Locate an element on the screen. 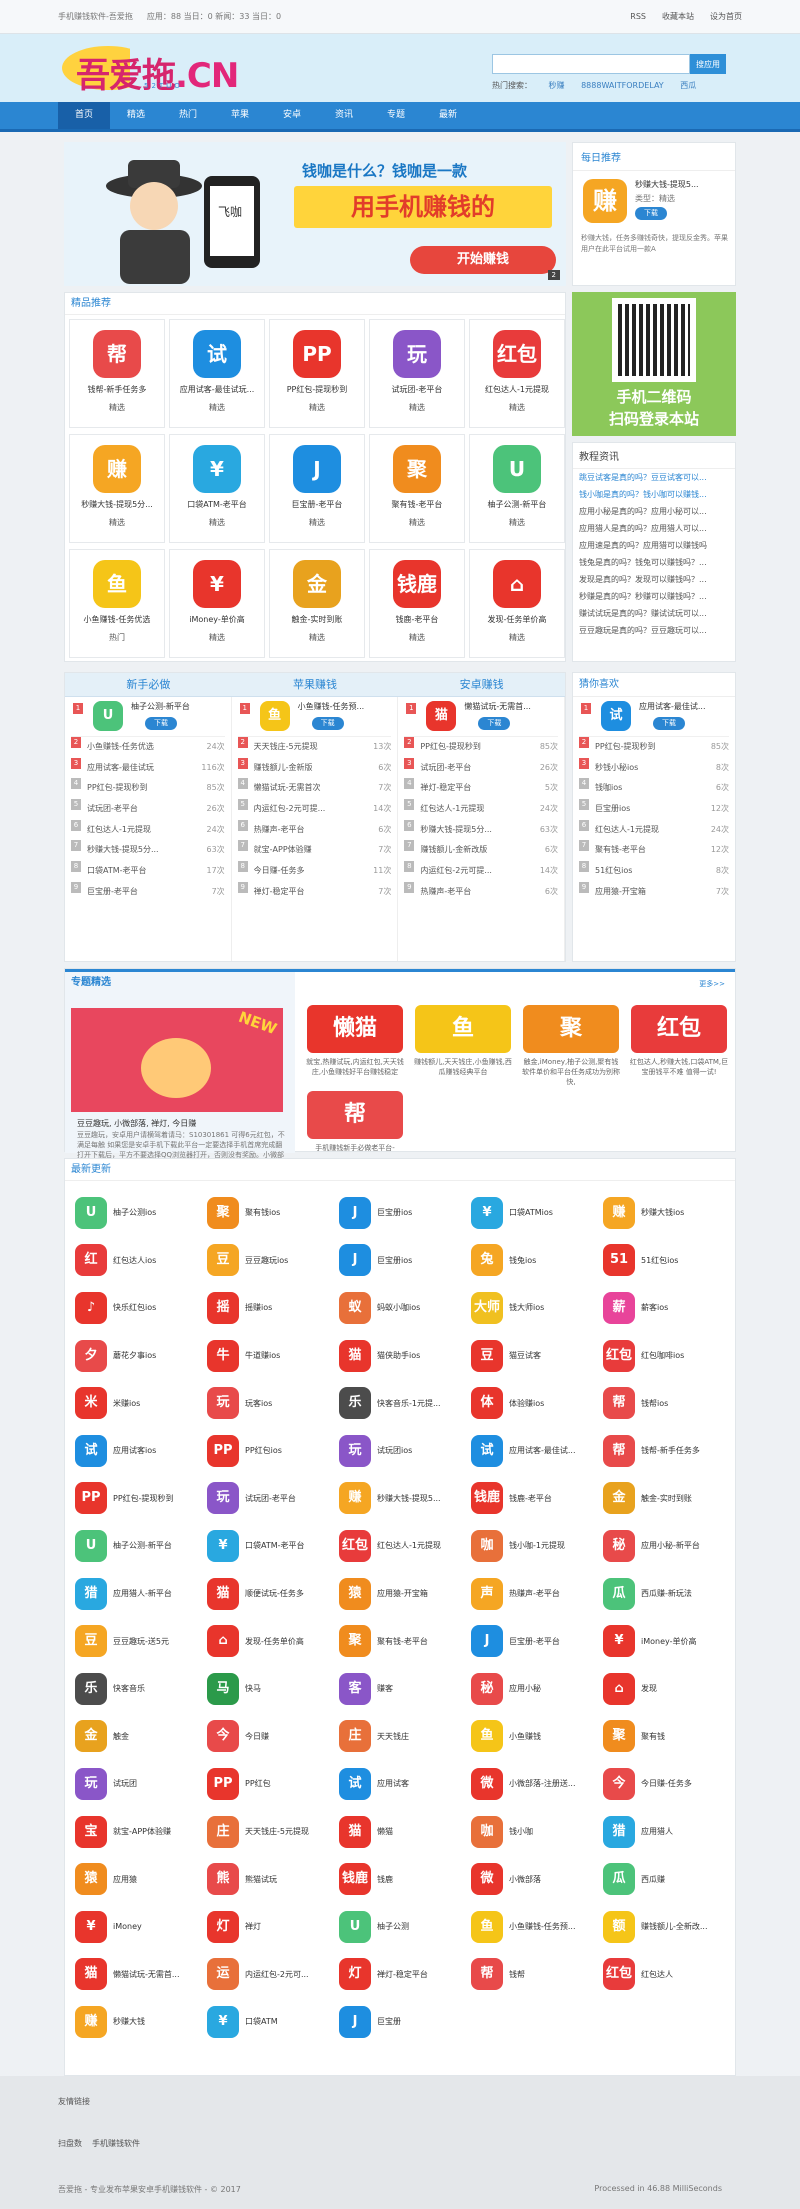 This screenshot has height=2209, width=800. tab-newbie: 新手必做 is located at coordinates (148, 684).